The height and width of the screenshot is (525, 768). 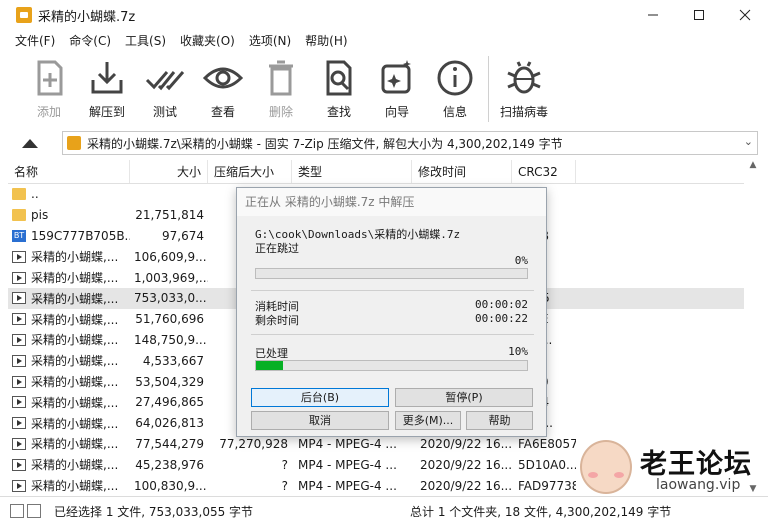 I want to click on file-name: .., so click(x=35, y=194).